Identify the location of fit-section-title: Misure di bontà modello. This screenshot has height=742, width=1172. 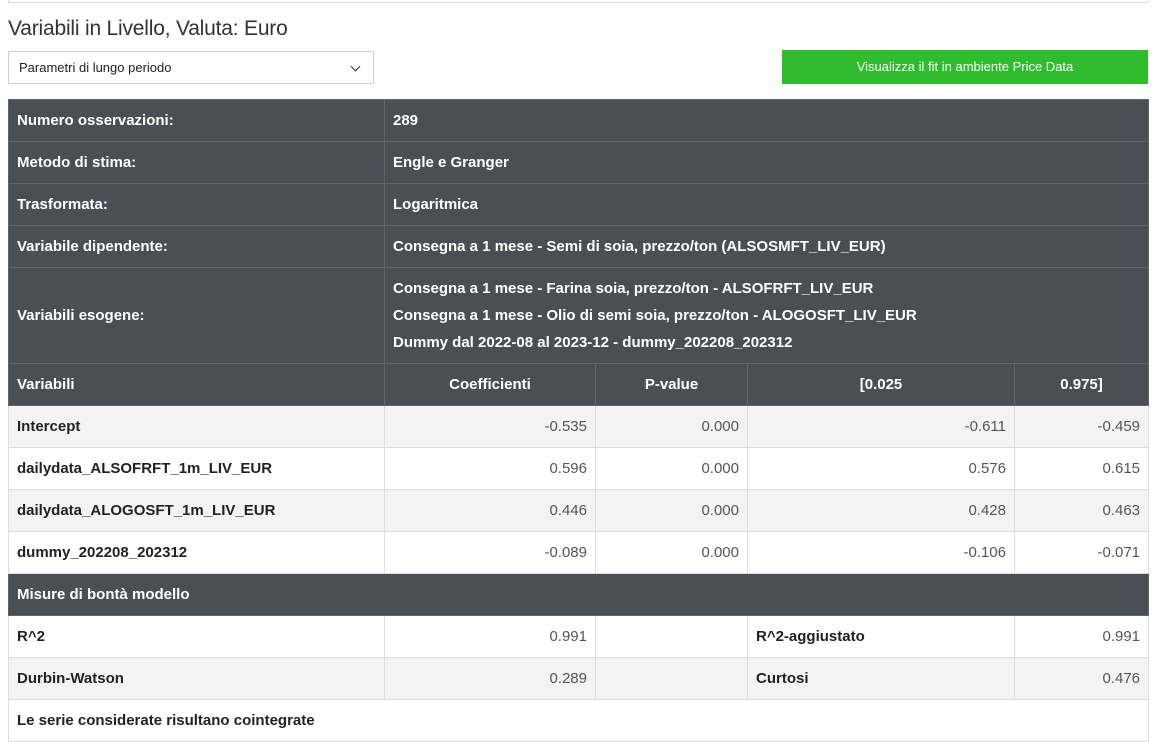
(578, 594).